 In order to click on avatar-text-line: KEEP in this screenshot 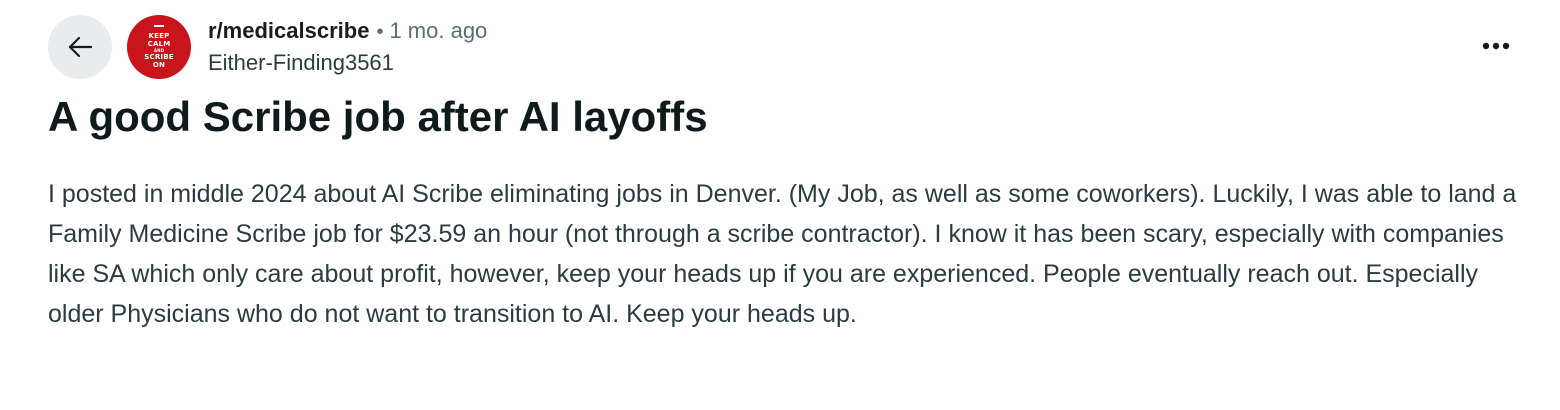, I will do `click(159, 36)`.